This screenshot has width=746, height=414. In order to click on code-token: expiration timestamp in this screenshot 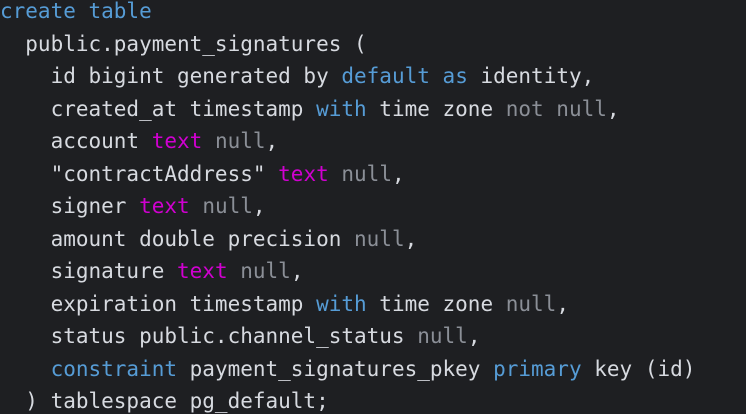, I will do `click(158, 303)`.